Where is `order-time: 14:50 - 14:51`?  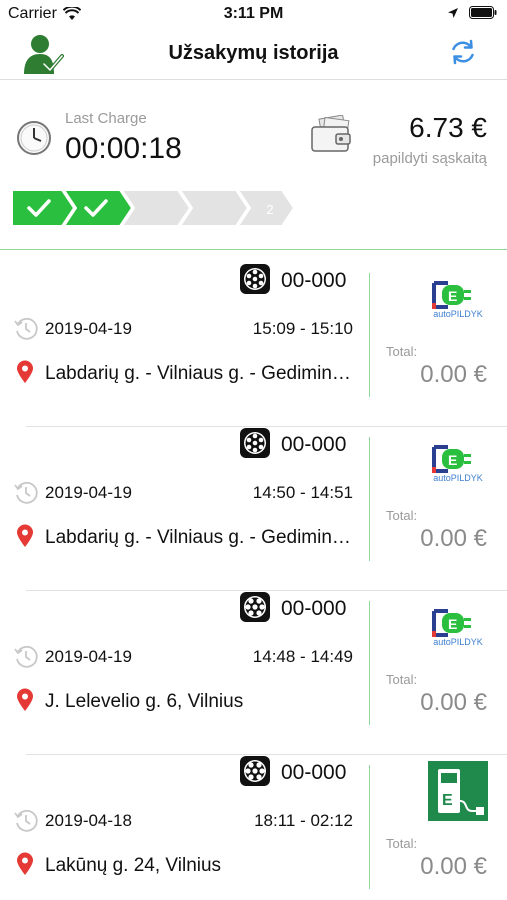
order-time: 14:50 - 14:51 is located at coordinates (302, 492).